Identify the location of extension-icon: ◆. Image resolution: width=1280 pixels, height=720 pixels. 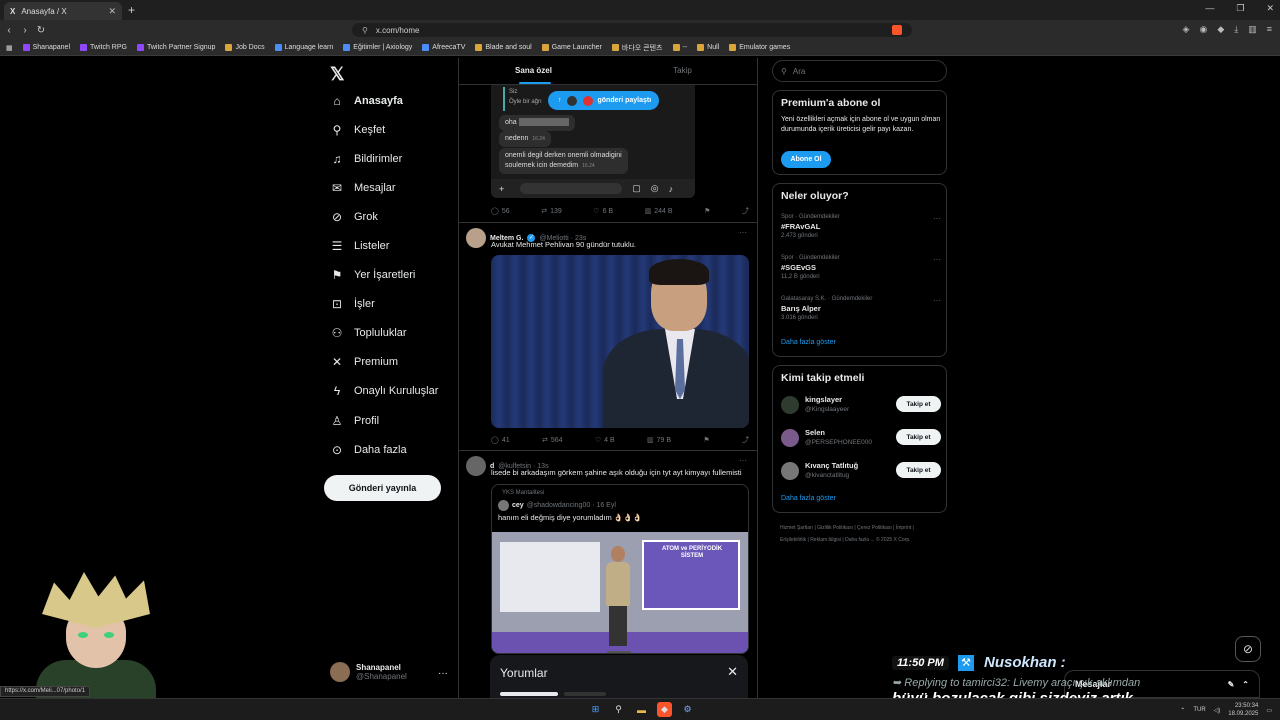
(1220, 29).